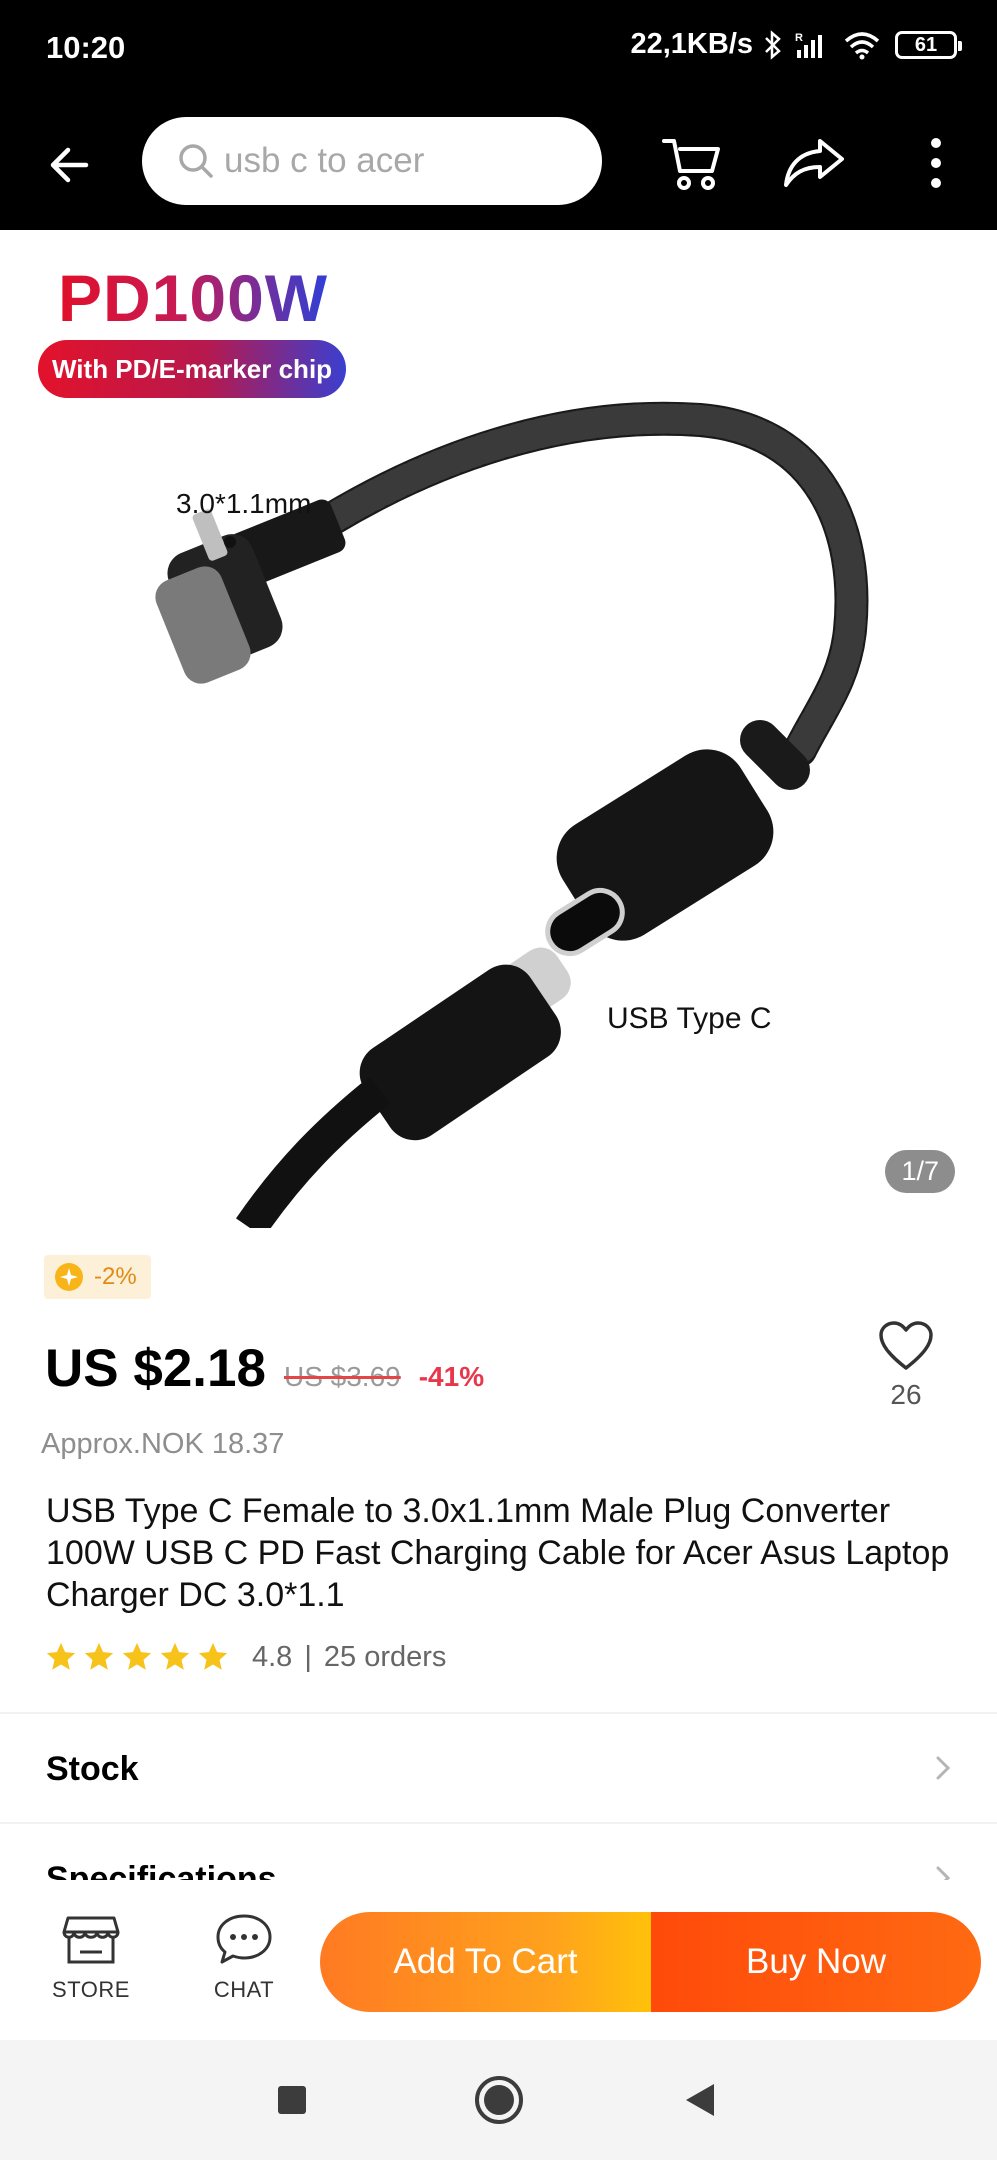 Image resolution: width=997 pixels, height=2160 pixels. I want to click on more-vertical-icon, so click(936, 163).